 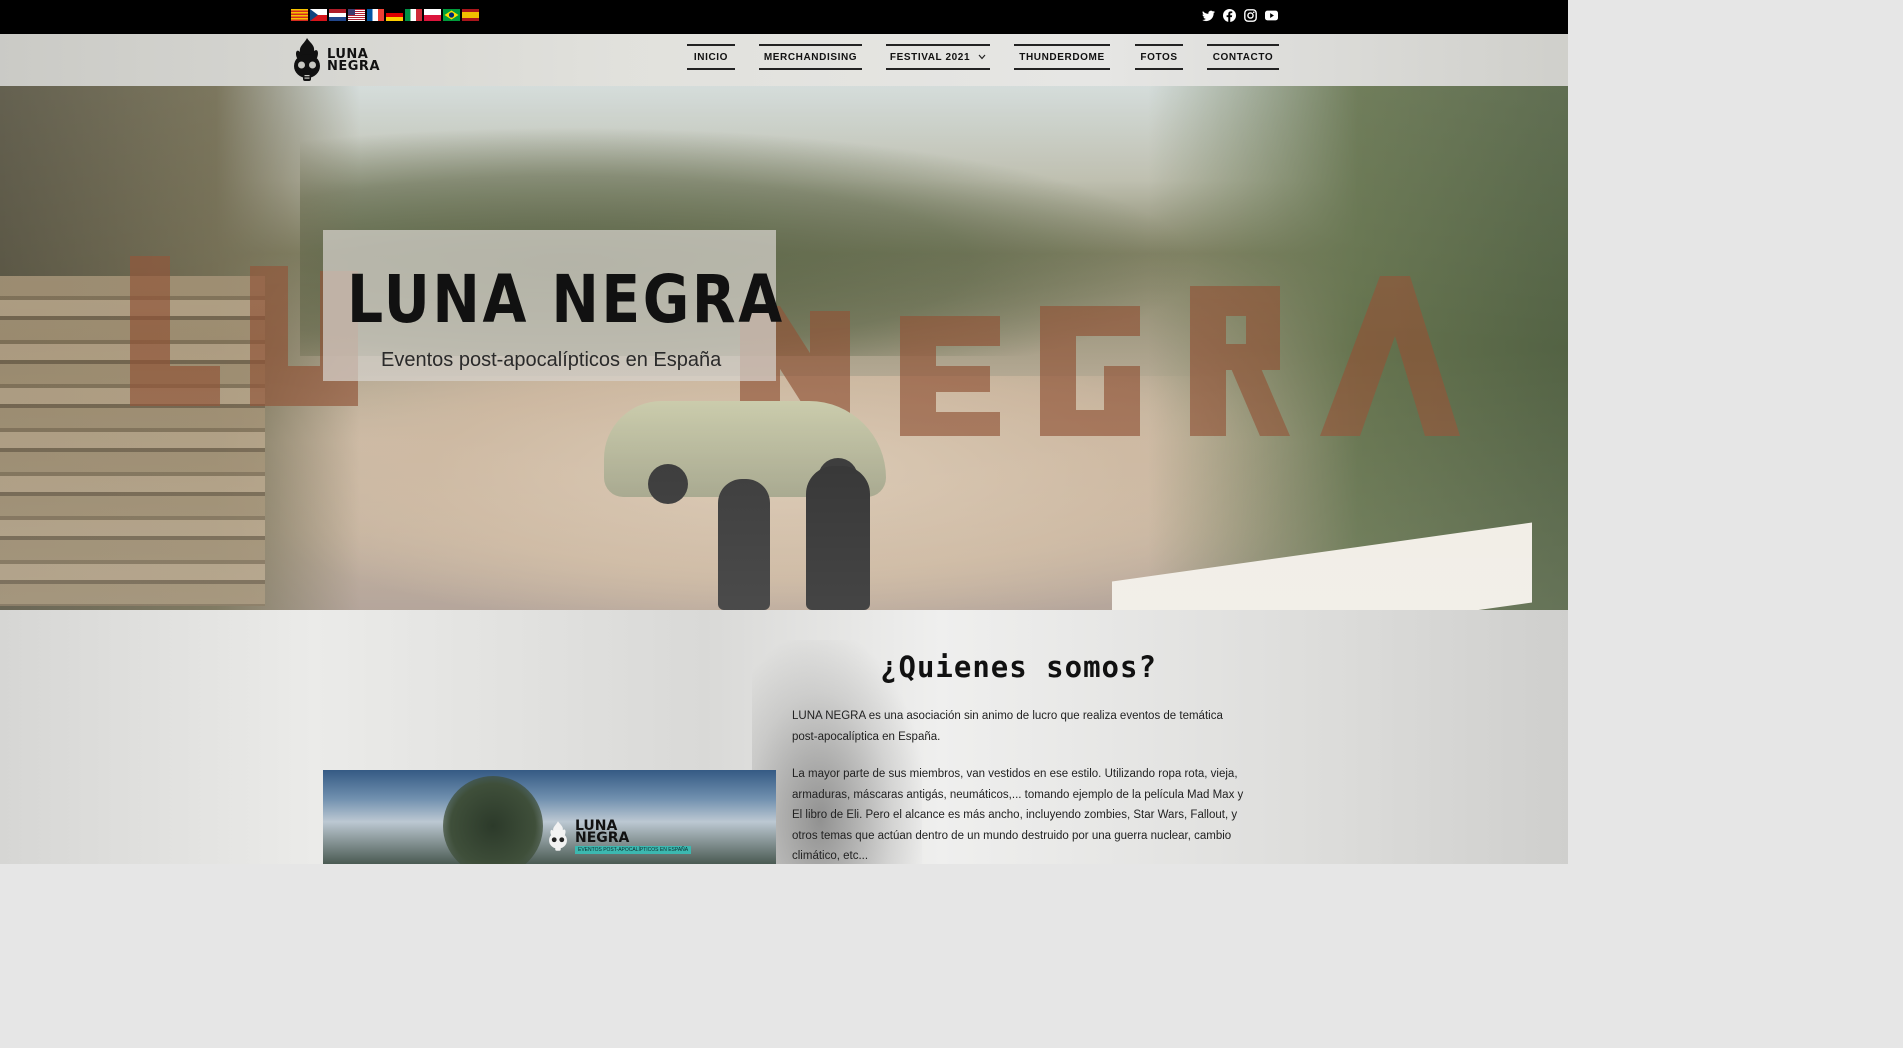 What do you see at coordinates (633, 850) in the screenshot?
I see `about-image-tagline: EVENTOS POST-APOCALÍPTICOS EN ESPAÑA` at bounding box center [633, 850].